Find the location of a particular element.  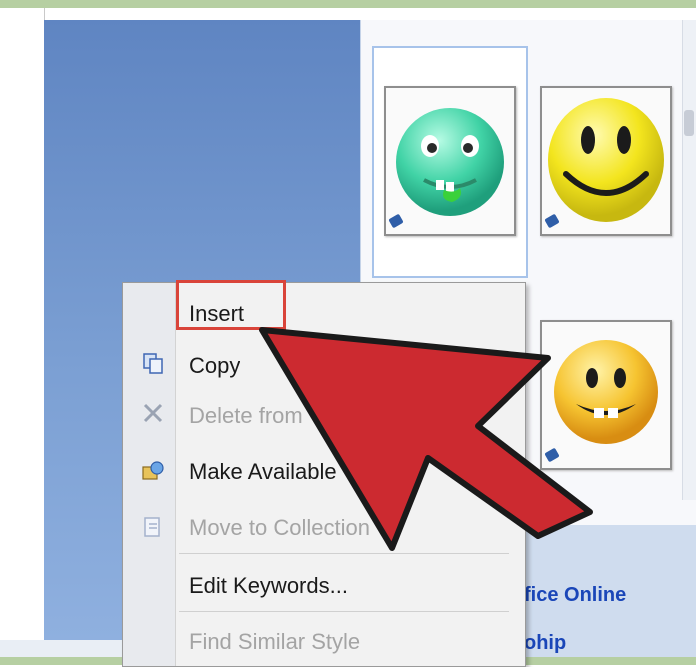

menu-item-delete: Delete from is located at coordinates (246, 415).